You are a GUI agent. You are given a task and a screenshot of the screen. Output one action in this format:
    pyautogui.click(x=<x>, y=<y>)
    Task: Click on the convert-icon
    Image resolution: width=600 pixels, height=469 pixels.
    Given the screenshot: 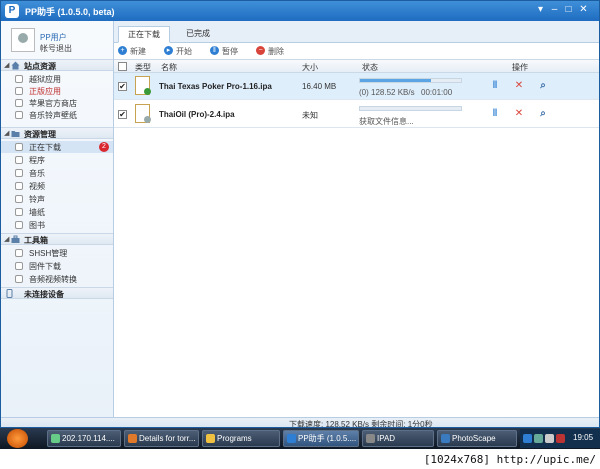 What is the action you would take?
    pyautogui.click(x=19, y=279)
    